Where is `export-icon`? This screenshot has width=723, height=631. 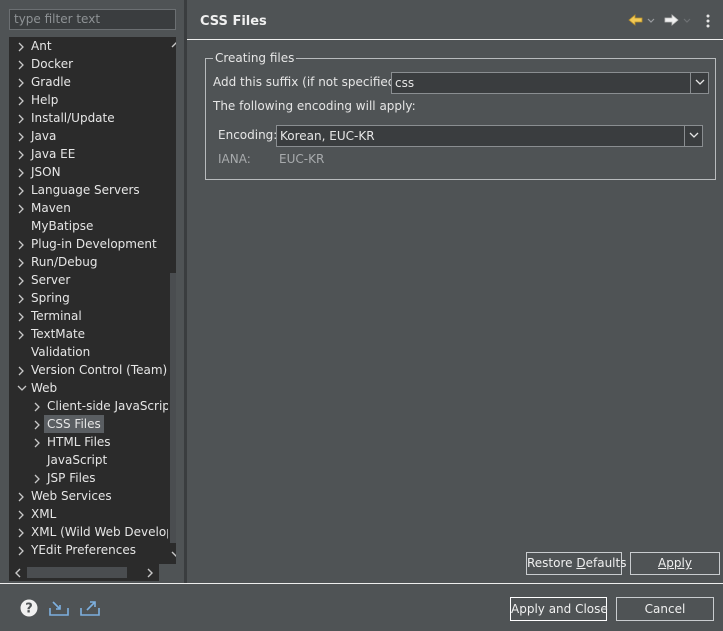 export-icon is located at coordinates (90, 608).